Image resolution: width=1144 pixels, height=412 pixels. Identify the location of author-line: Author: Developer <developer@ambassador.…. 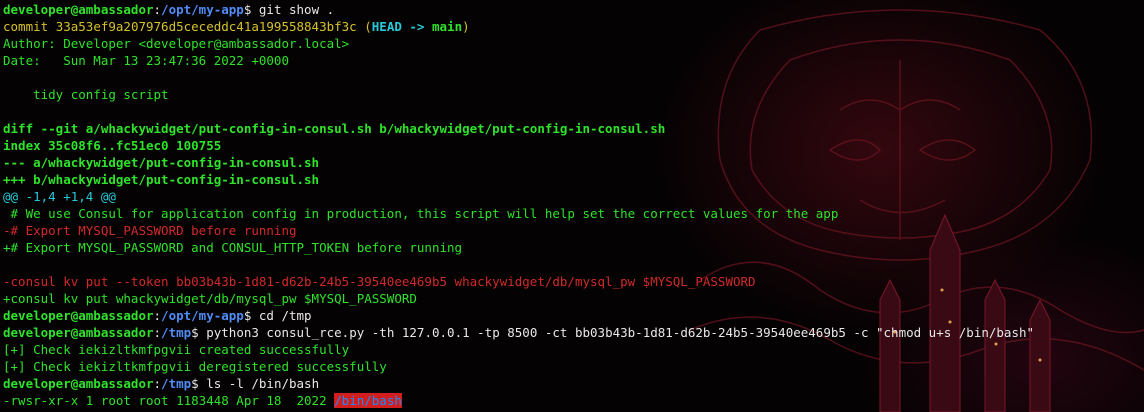
(176, 43).